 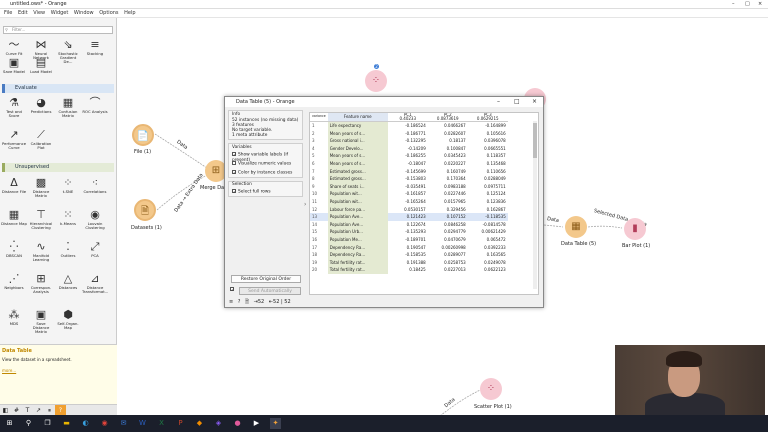 I want to click on file-explorer-icon: ▬, so click(x=66, y=423).